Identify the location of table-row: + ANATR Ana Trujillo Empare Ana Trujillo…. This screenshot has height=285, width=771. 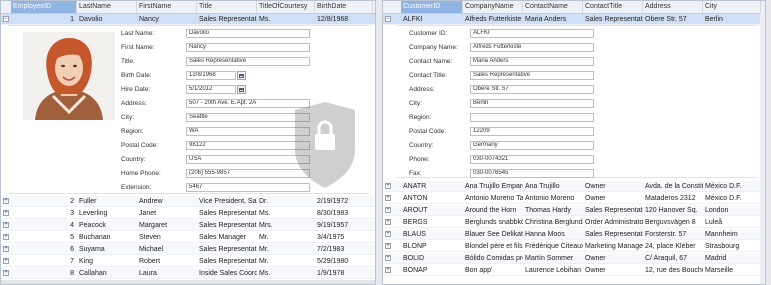
(574, 186).